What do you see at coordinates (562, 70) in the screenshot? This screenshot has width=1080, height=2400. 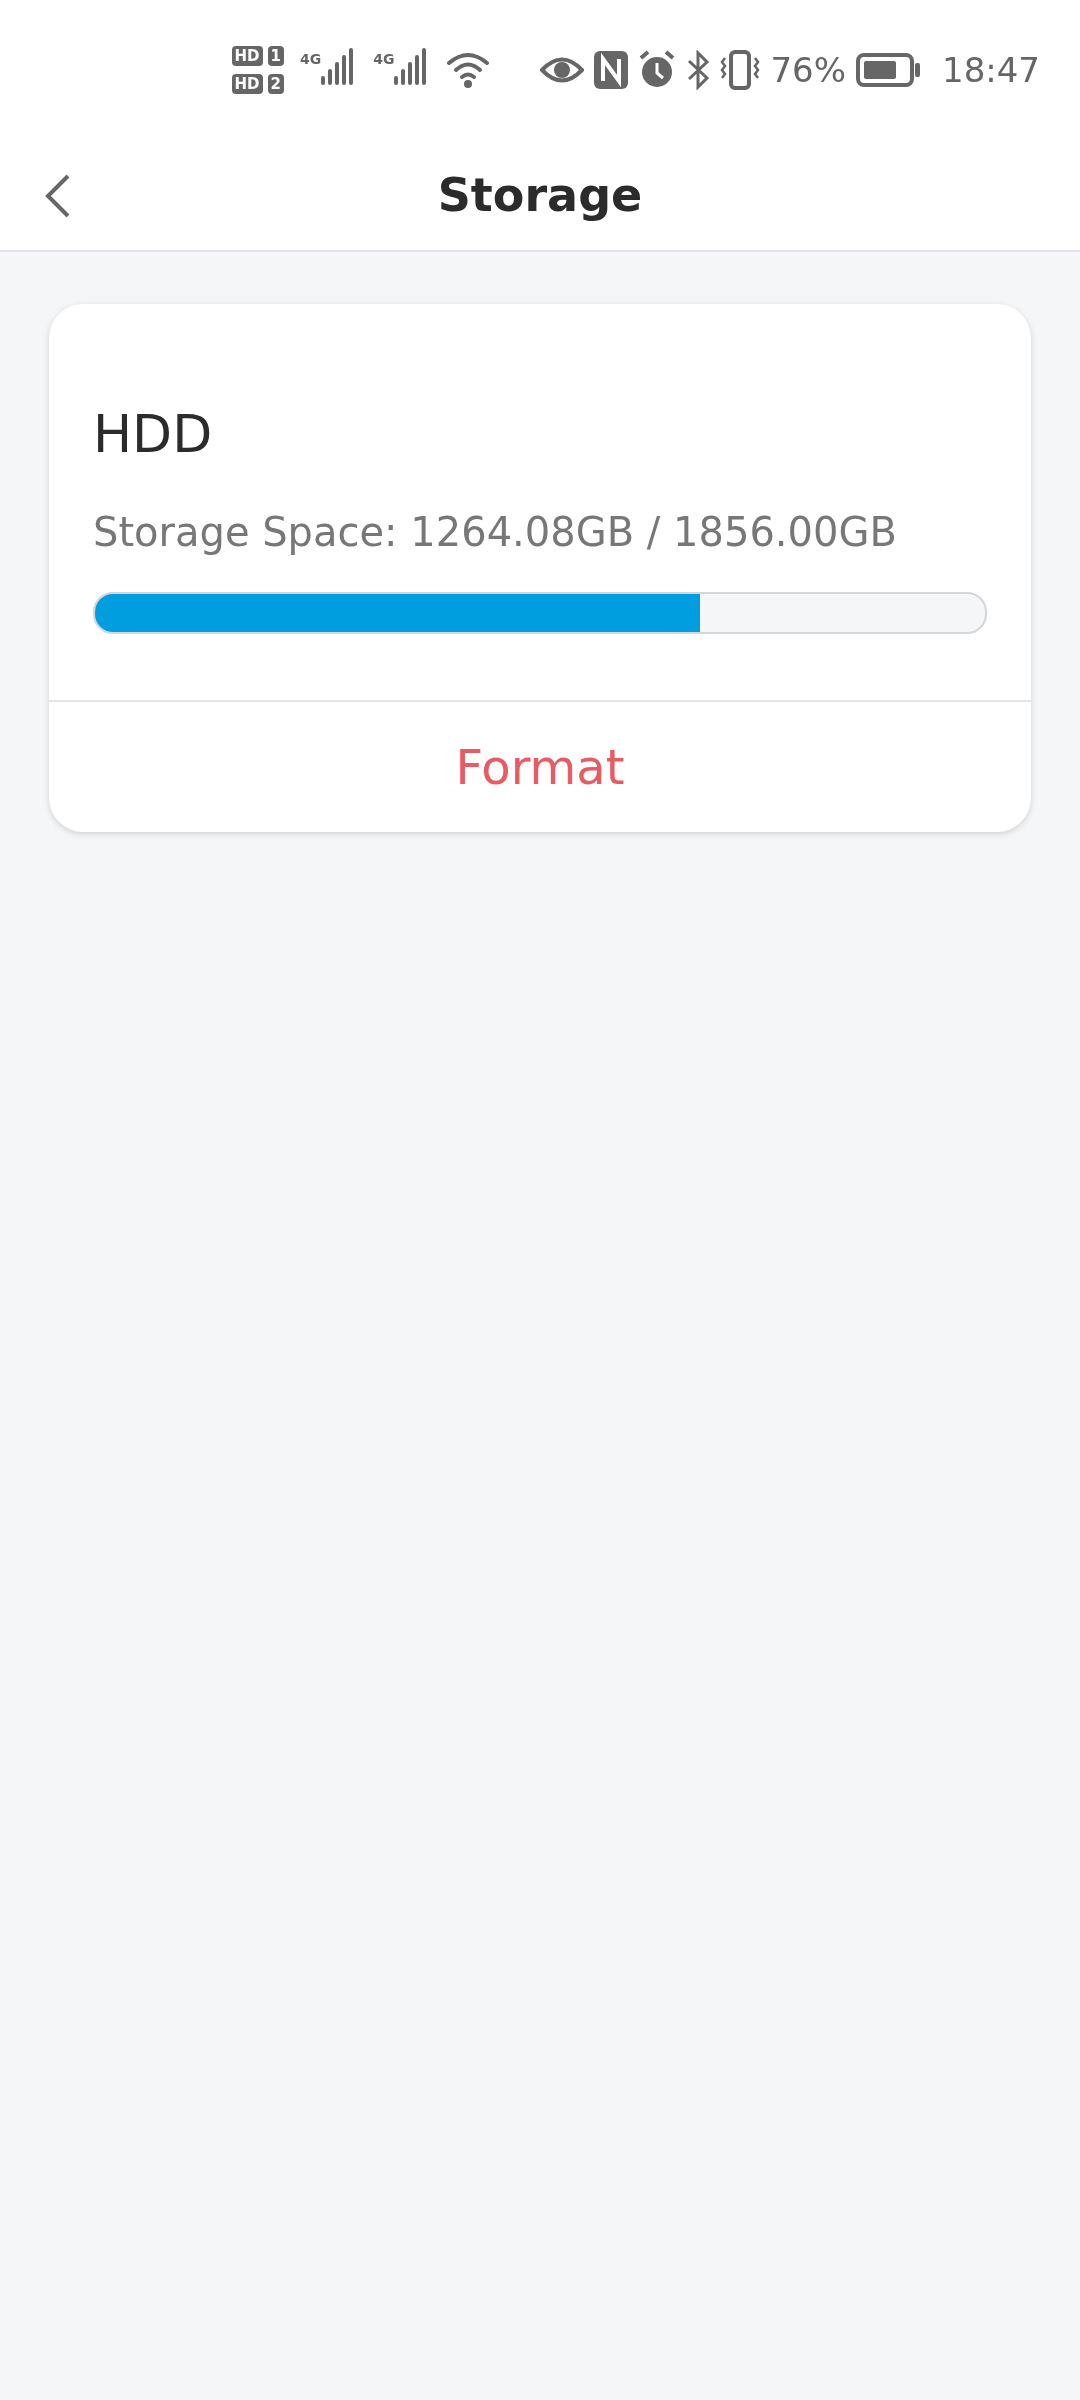 I see `eye-icon` at bounding box center [562, 70].